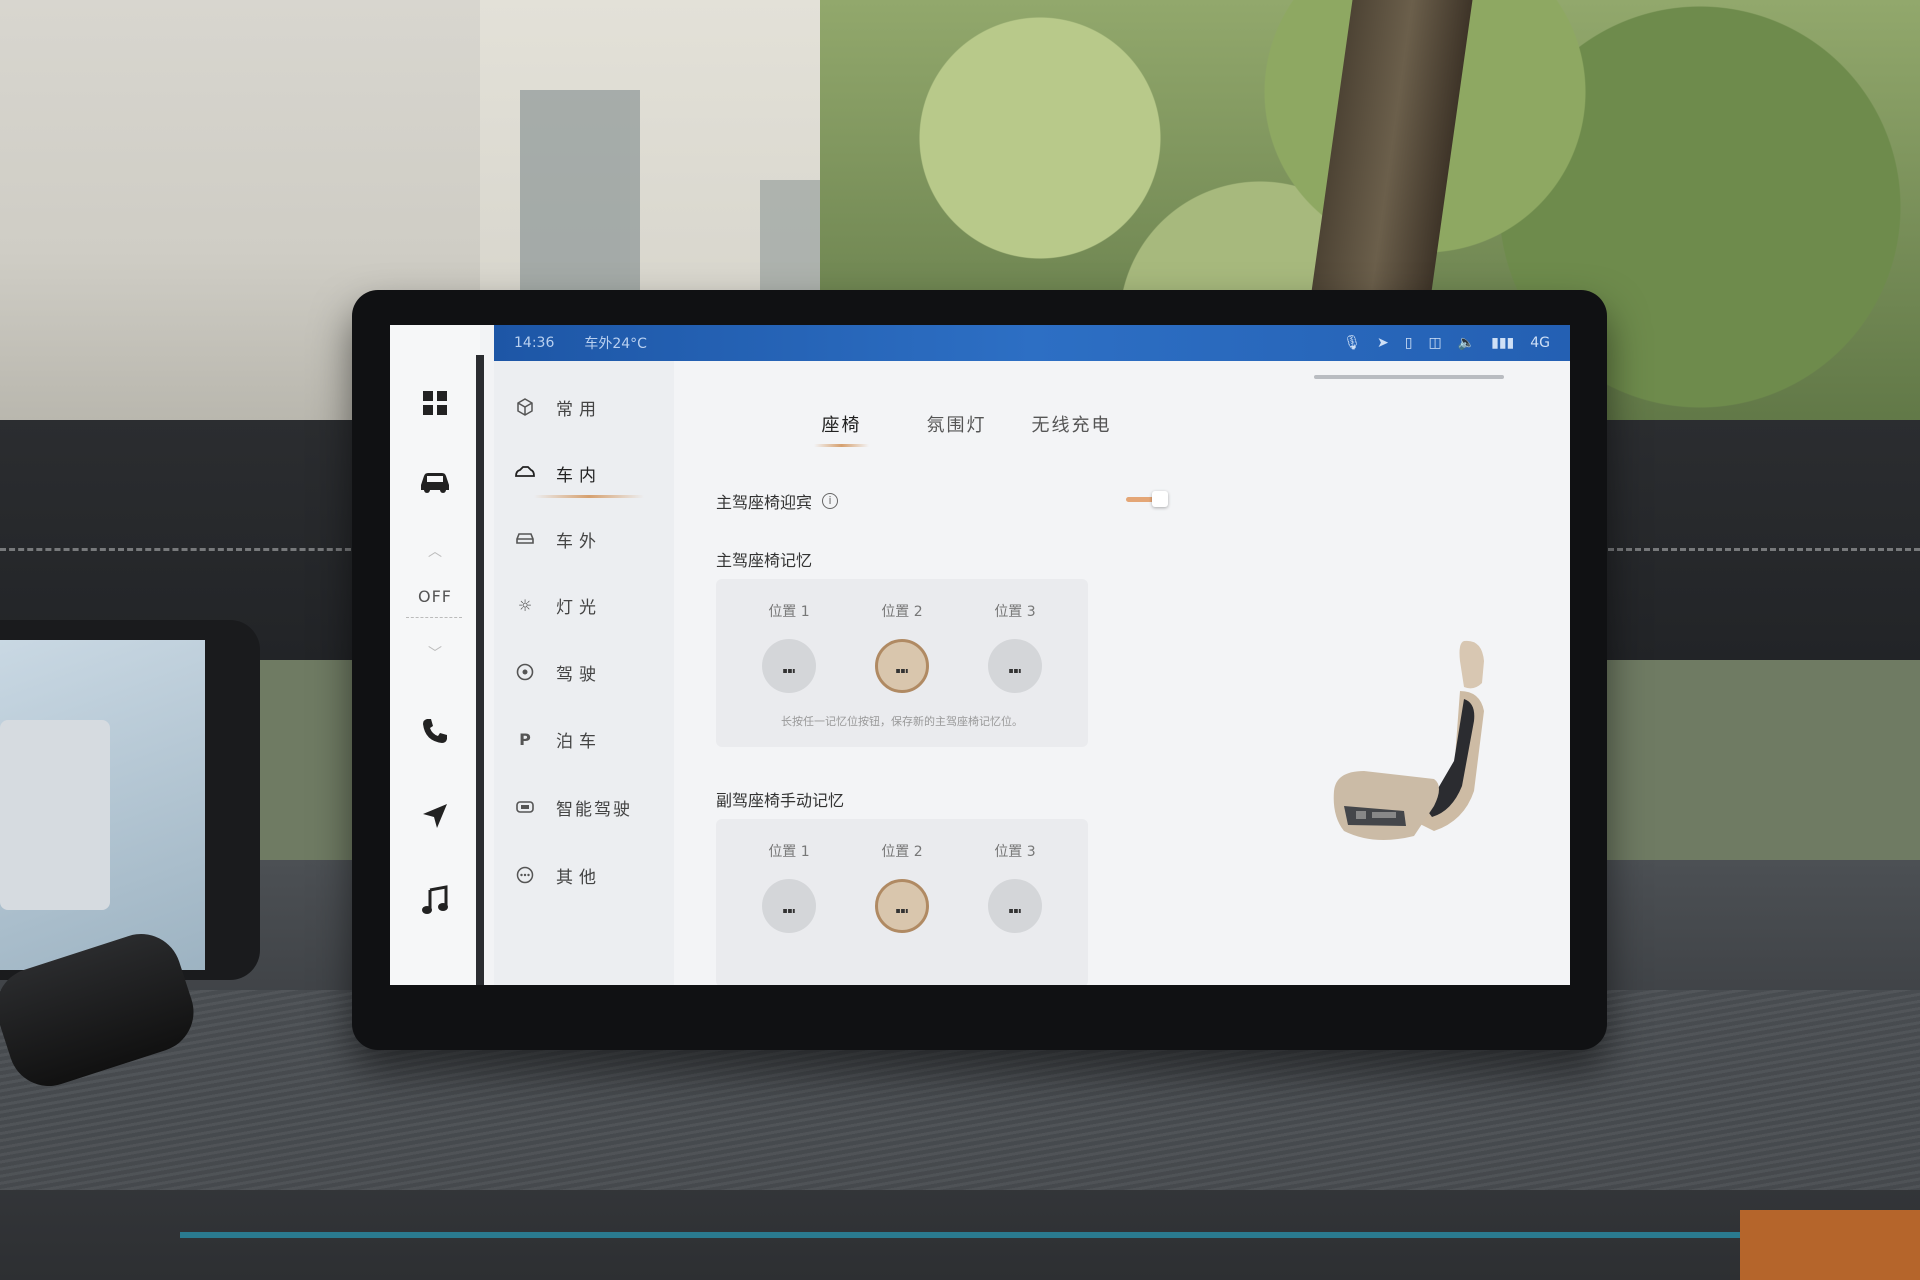 Image resolution: width=1920 pixels, height=1280 pixels. What do you see at coordinates (589, 496) in the screenshot?
I see `active-nav-indicator` at bounding box center [589, 496].